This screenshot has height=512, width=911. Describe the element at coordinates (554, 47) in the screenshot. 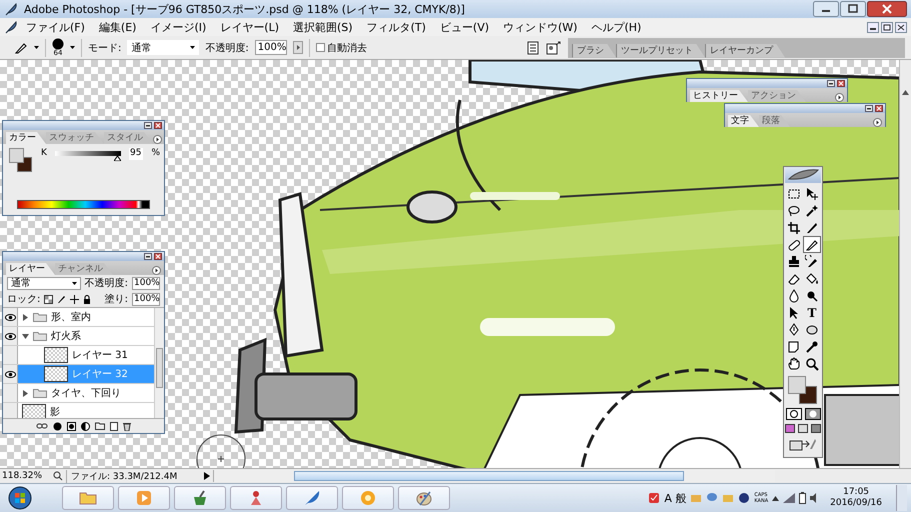

I see `image-export-icon` at that location.